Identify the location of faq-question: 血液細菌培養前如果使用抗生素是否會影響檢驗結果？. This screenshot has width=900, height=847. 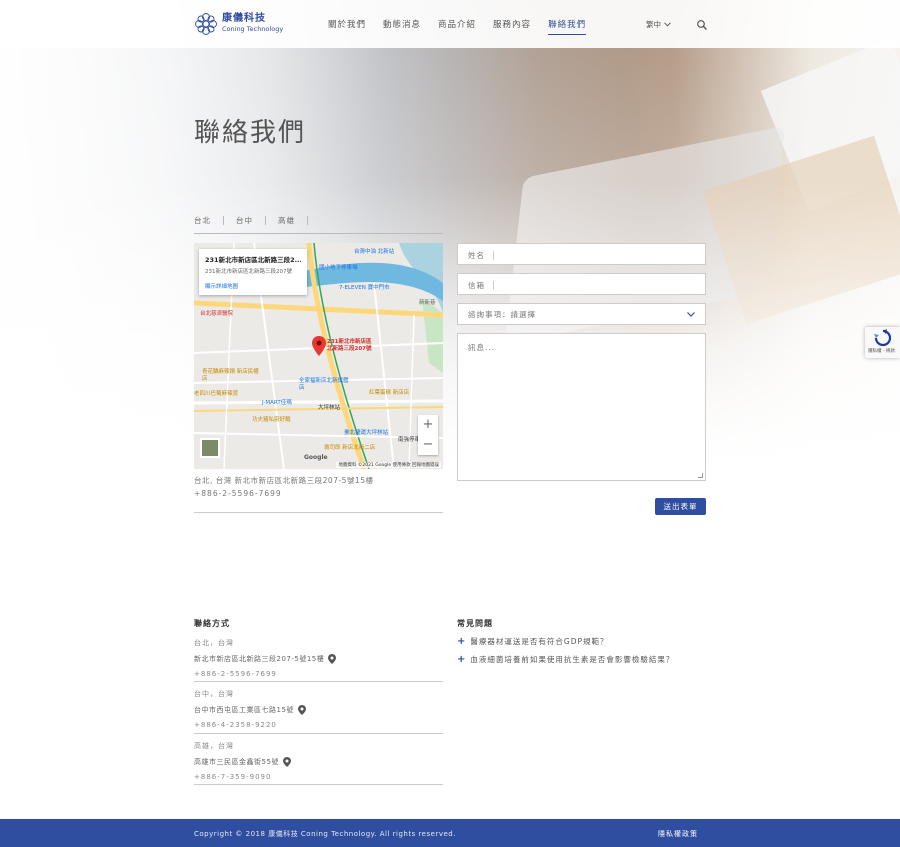
(572, 659).